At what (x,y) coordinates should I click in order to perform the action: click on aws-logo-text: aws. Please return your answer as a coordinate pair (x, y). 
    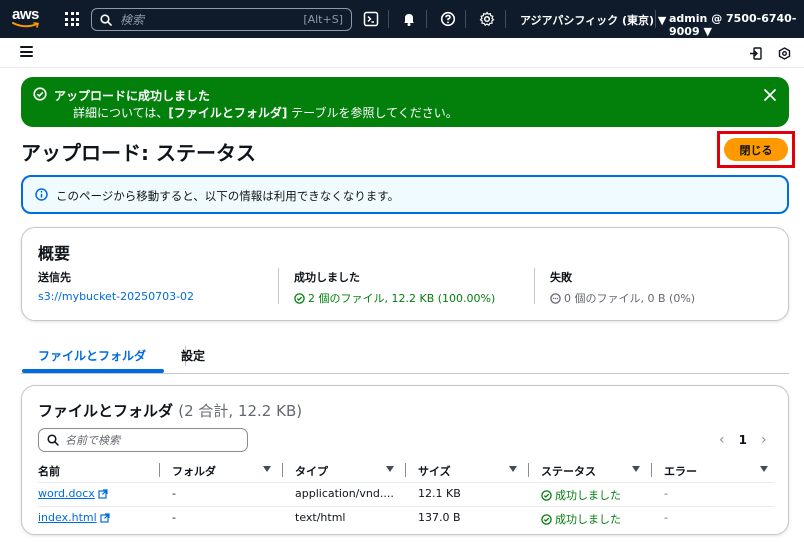
    Looking at the image, I should click on (25, 14).